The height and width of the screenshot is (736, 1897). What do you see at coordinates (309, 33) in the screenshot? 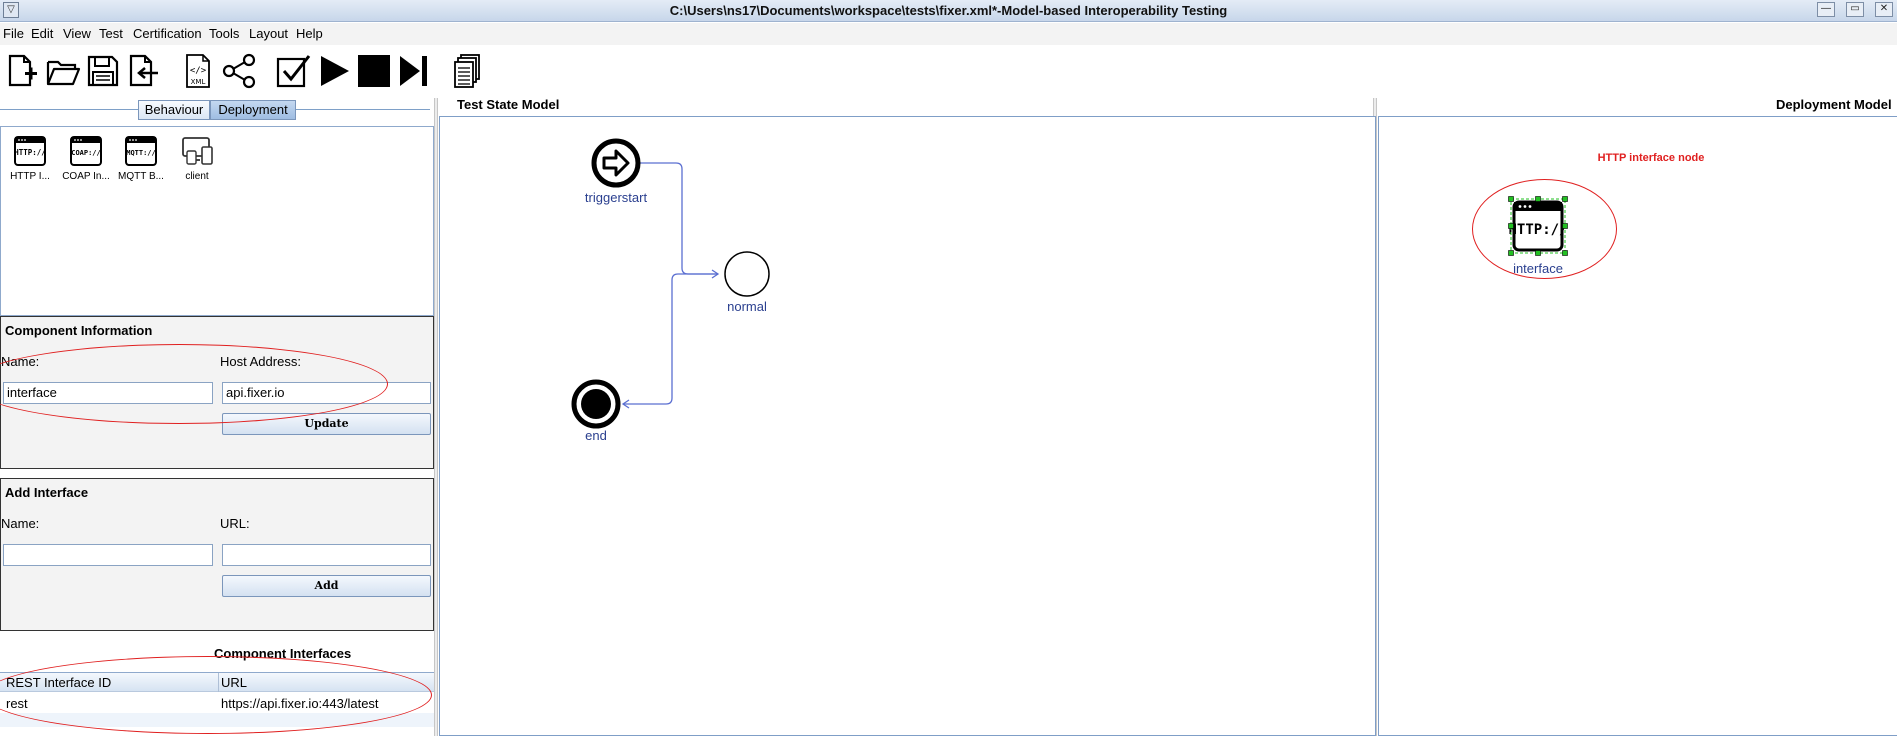
I see `menu-help: Help` at bounding box center [309, 33].